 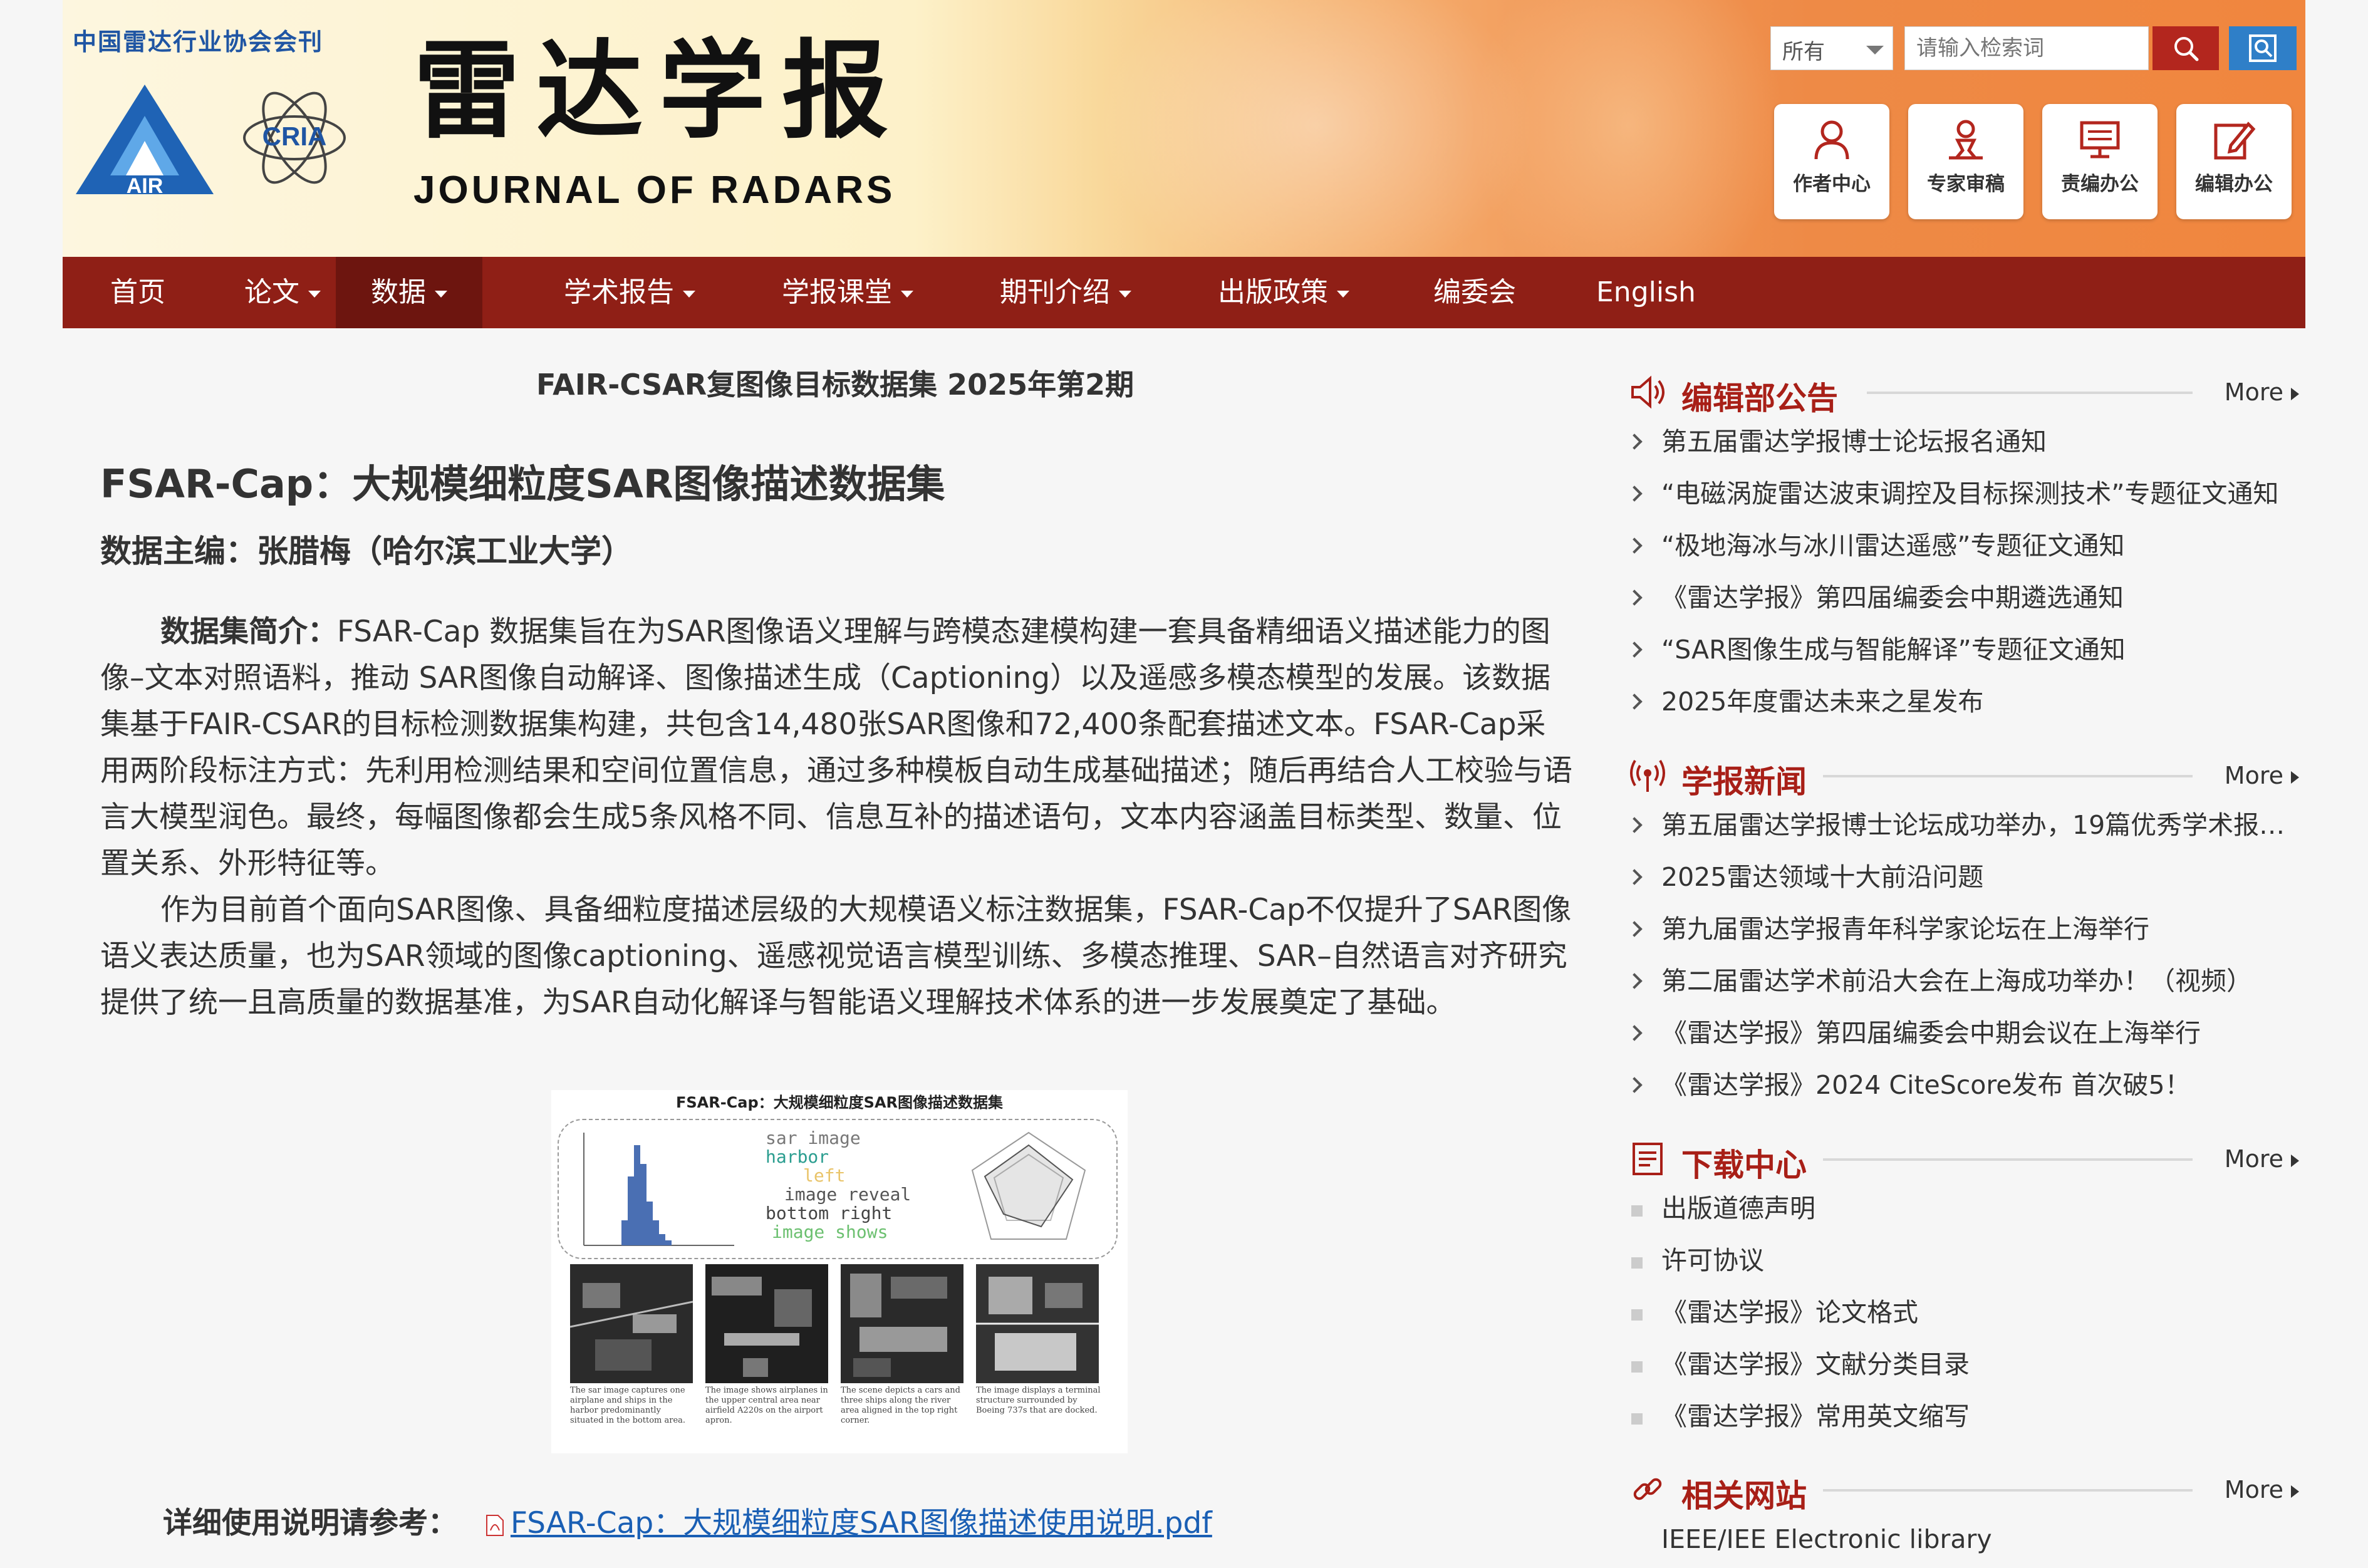 I want to click on quick-link-label: 责编办公, so click(x=2100, y=184).